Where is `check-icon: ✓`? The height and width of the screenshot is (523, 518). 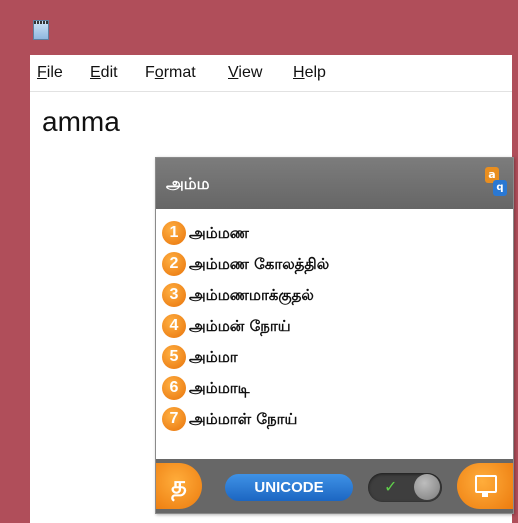 check-icon: ✓ is located at coordinates (391, 486).